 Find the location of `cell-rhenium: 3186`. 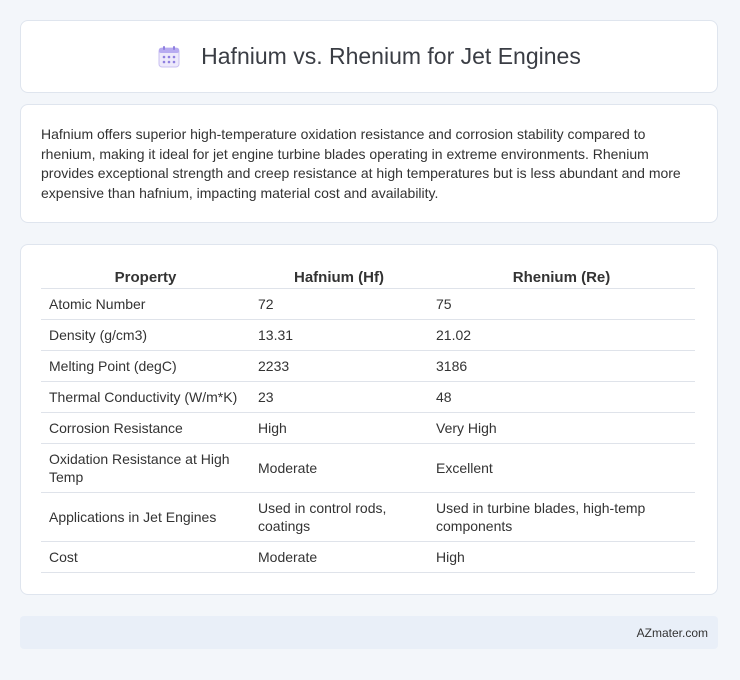

cell-rhenium: 3186 is located at coordinates (561, 366).